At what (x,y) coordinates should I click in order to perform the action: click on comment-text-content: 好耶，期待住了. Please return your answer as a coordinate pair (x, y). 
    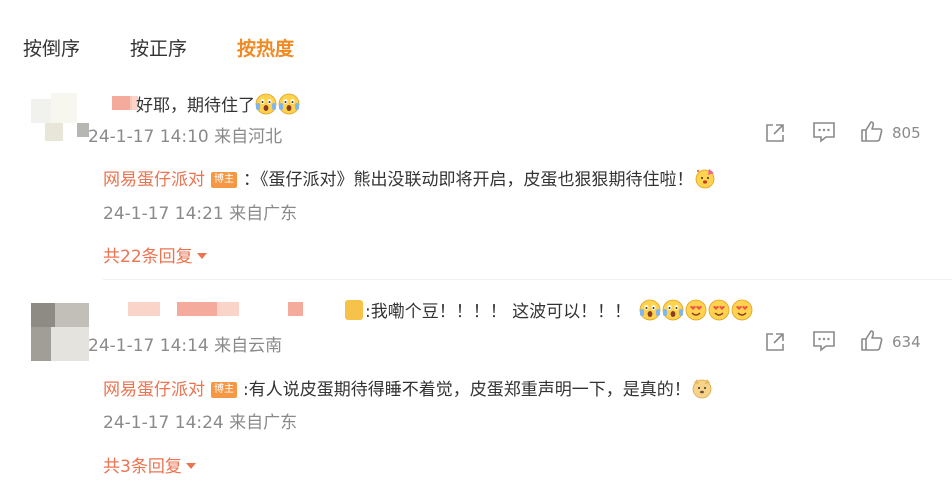
    Looking at the image, I should click on (195, 106).